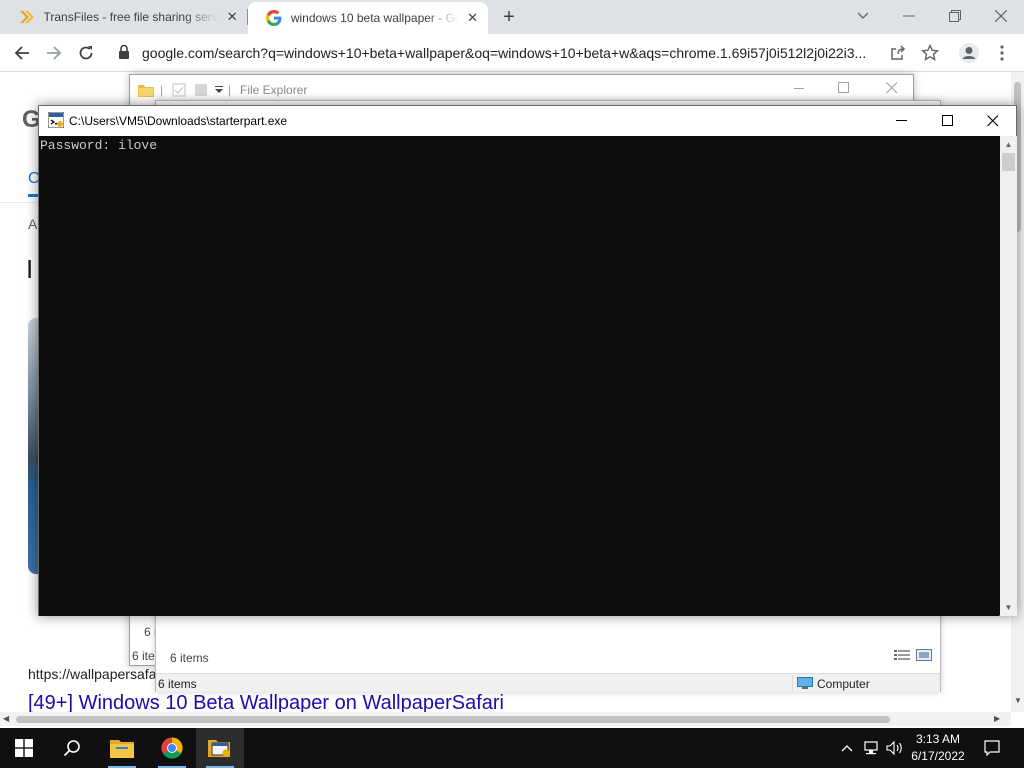 The image size is (1024, 768). I want to click on windows-start-icon, so click(24, 748).